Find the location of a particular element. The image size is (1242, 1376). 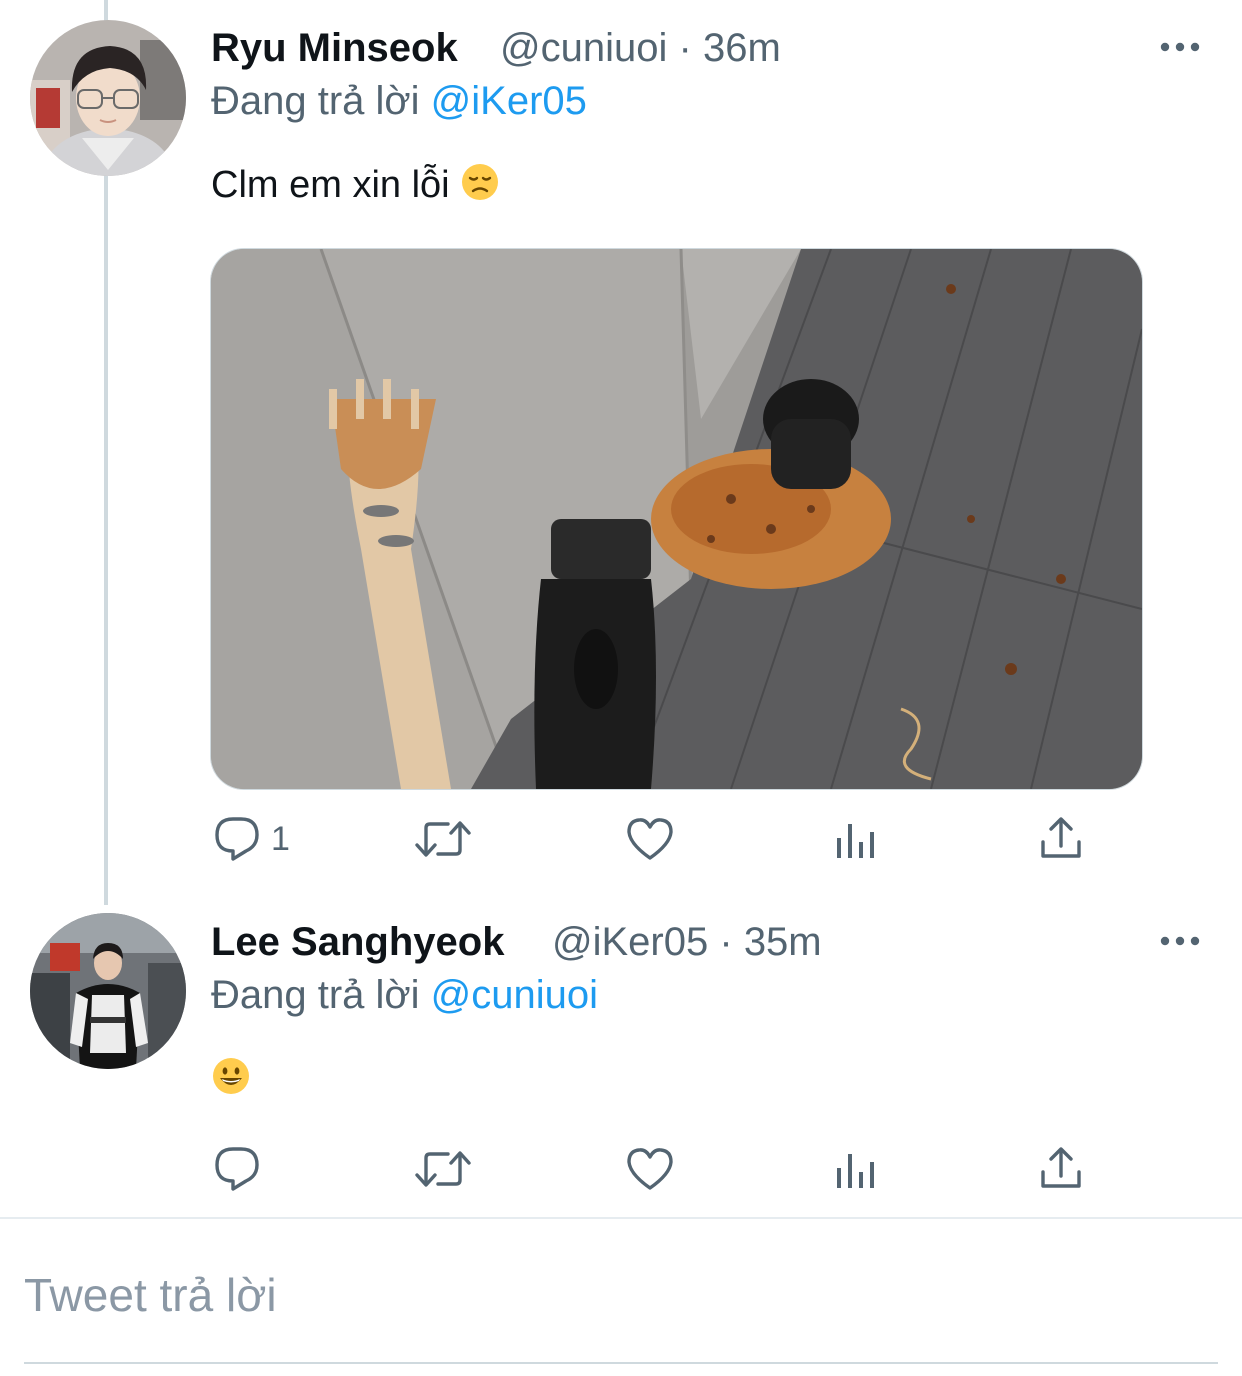

reply-button: 1 is located at coordinates (251, 839).